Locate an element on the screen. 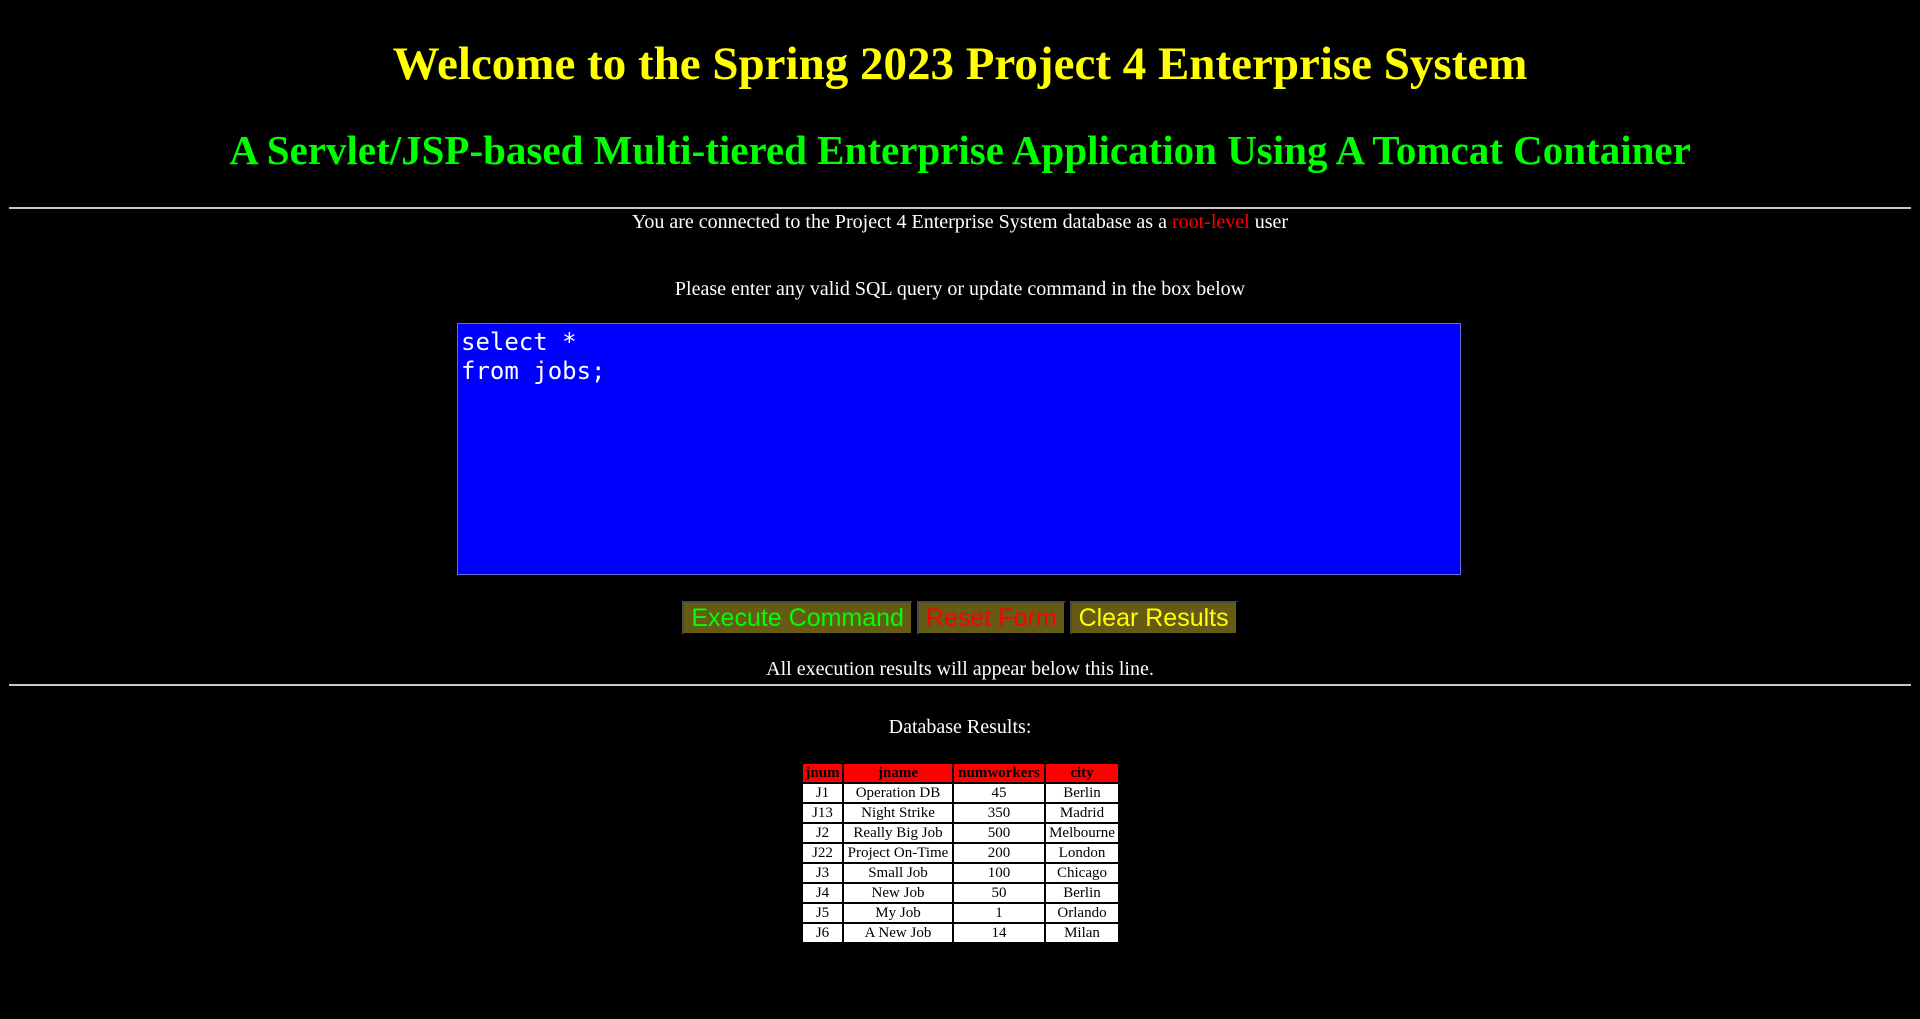 The height and width of the screenshot is (1019, 1920). sql-query-input: select * from jobs; is located at coordinates (959, 449).